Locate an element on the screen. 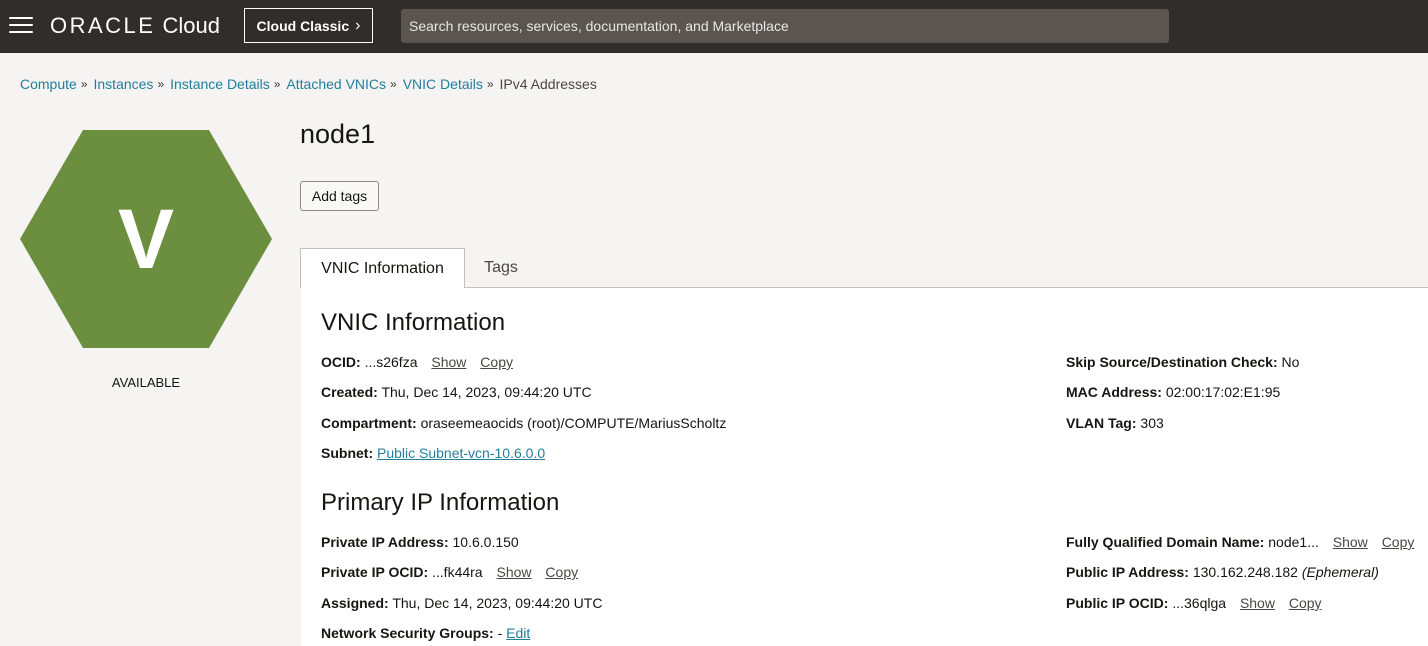 Image resolution: width=1428 pixels, height=646 pixels. public-ip-ocid-row: Public IP OCID: ...36qlga Show Copy is located at coordinates (1194, 603).